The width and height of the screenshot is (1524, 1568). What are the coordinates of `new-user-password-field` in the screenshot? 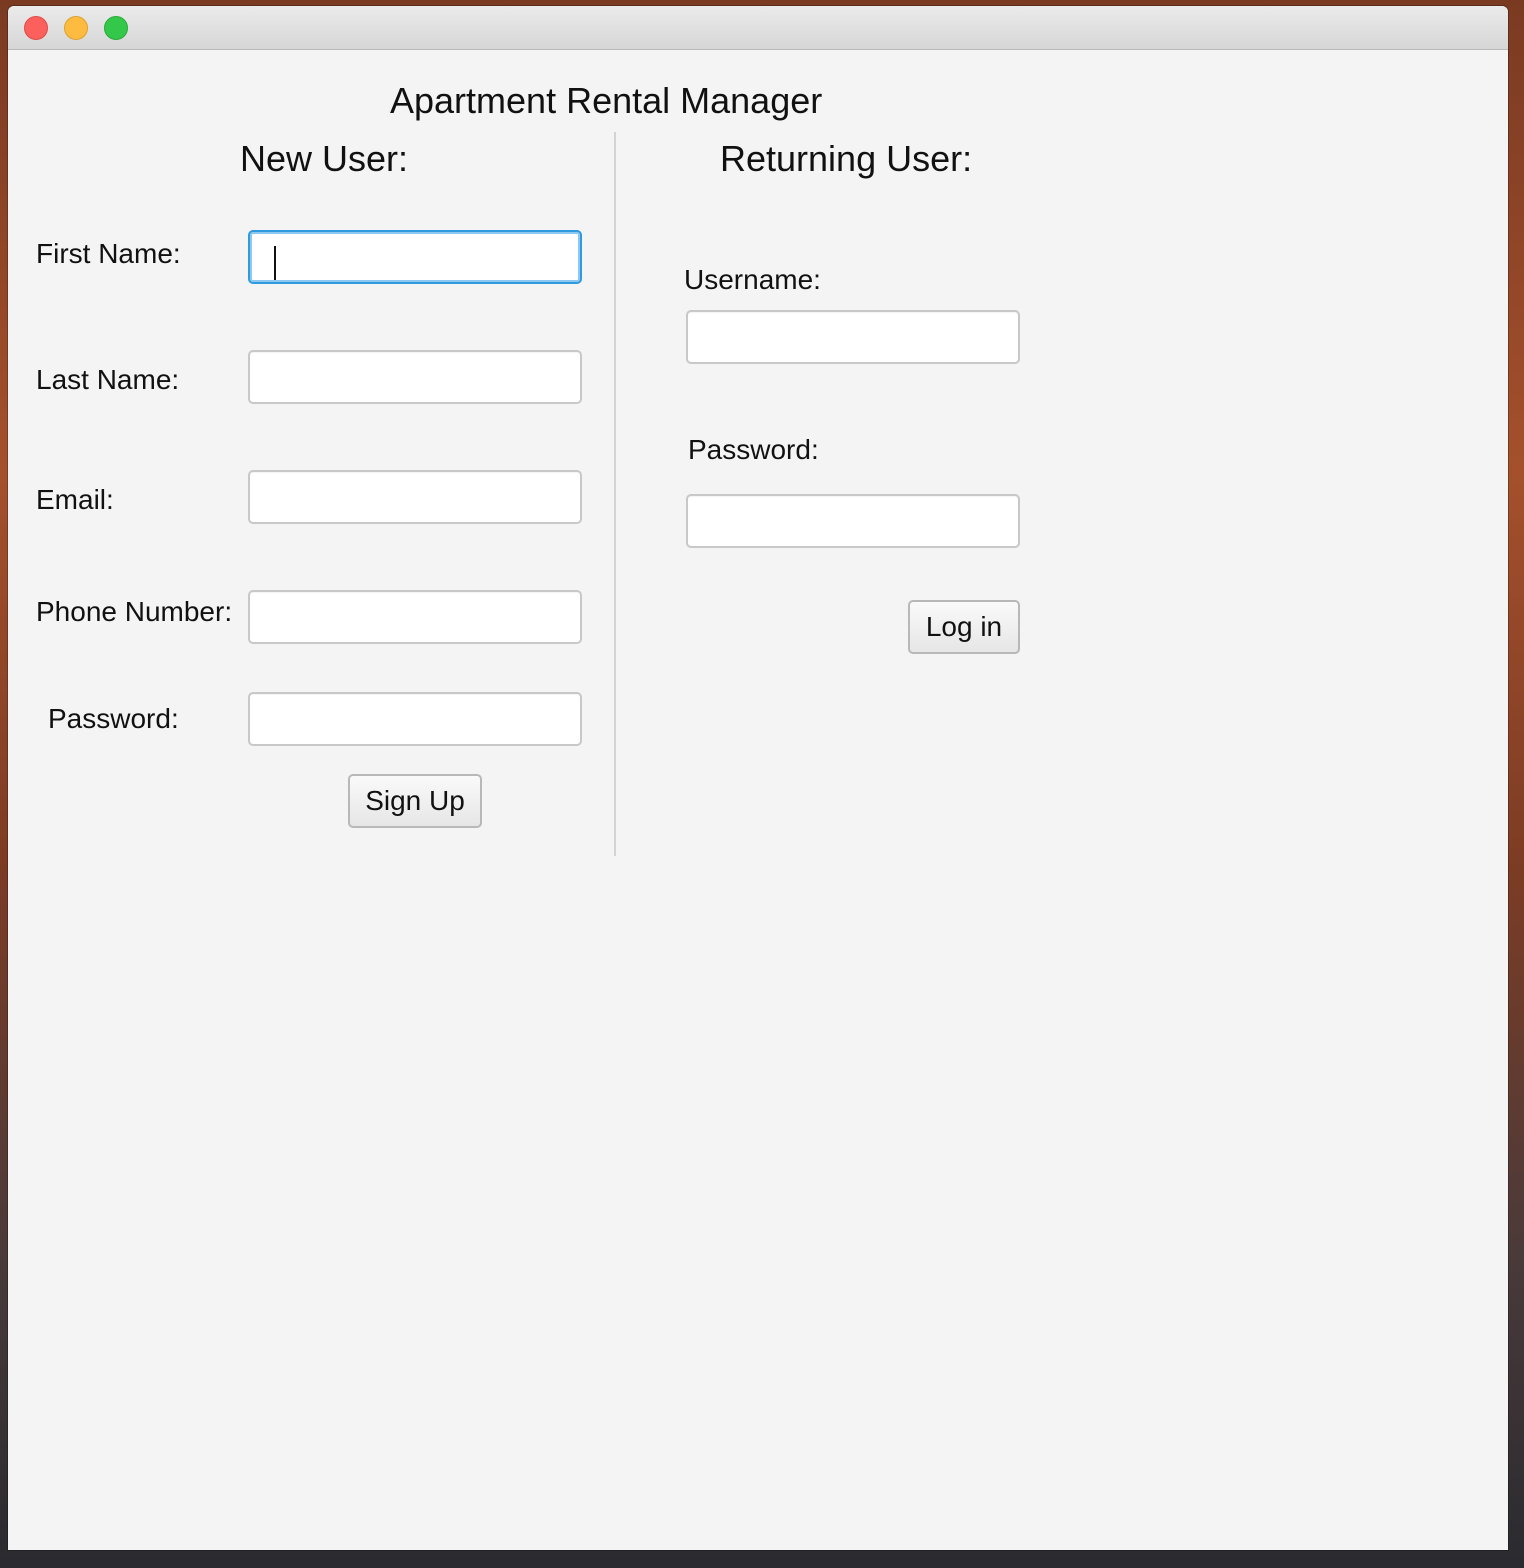 It's located at (415, 719).